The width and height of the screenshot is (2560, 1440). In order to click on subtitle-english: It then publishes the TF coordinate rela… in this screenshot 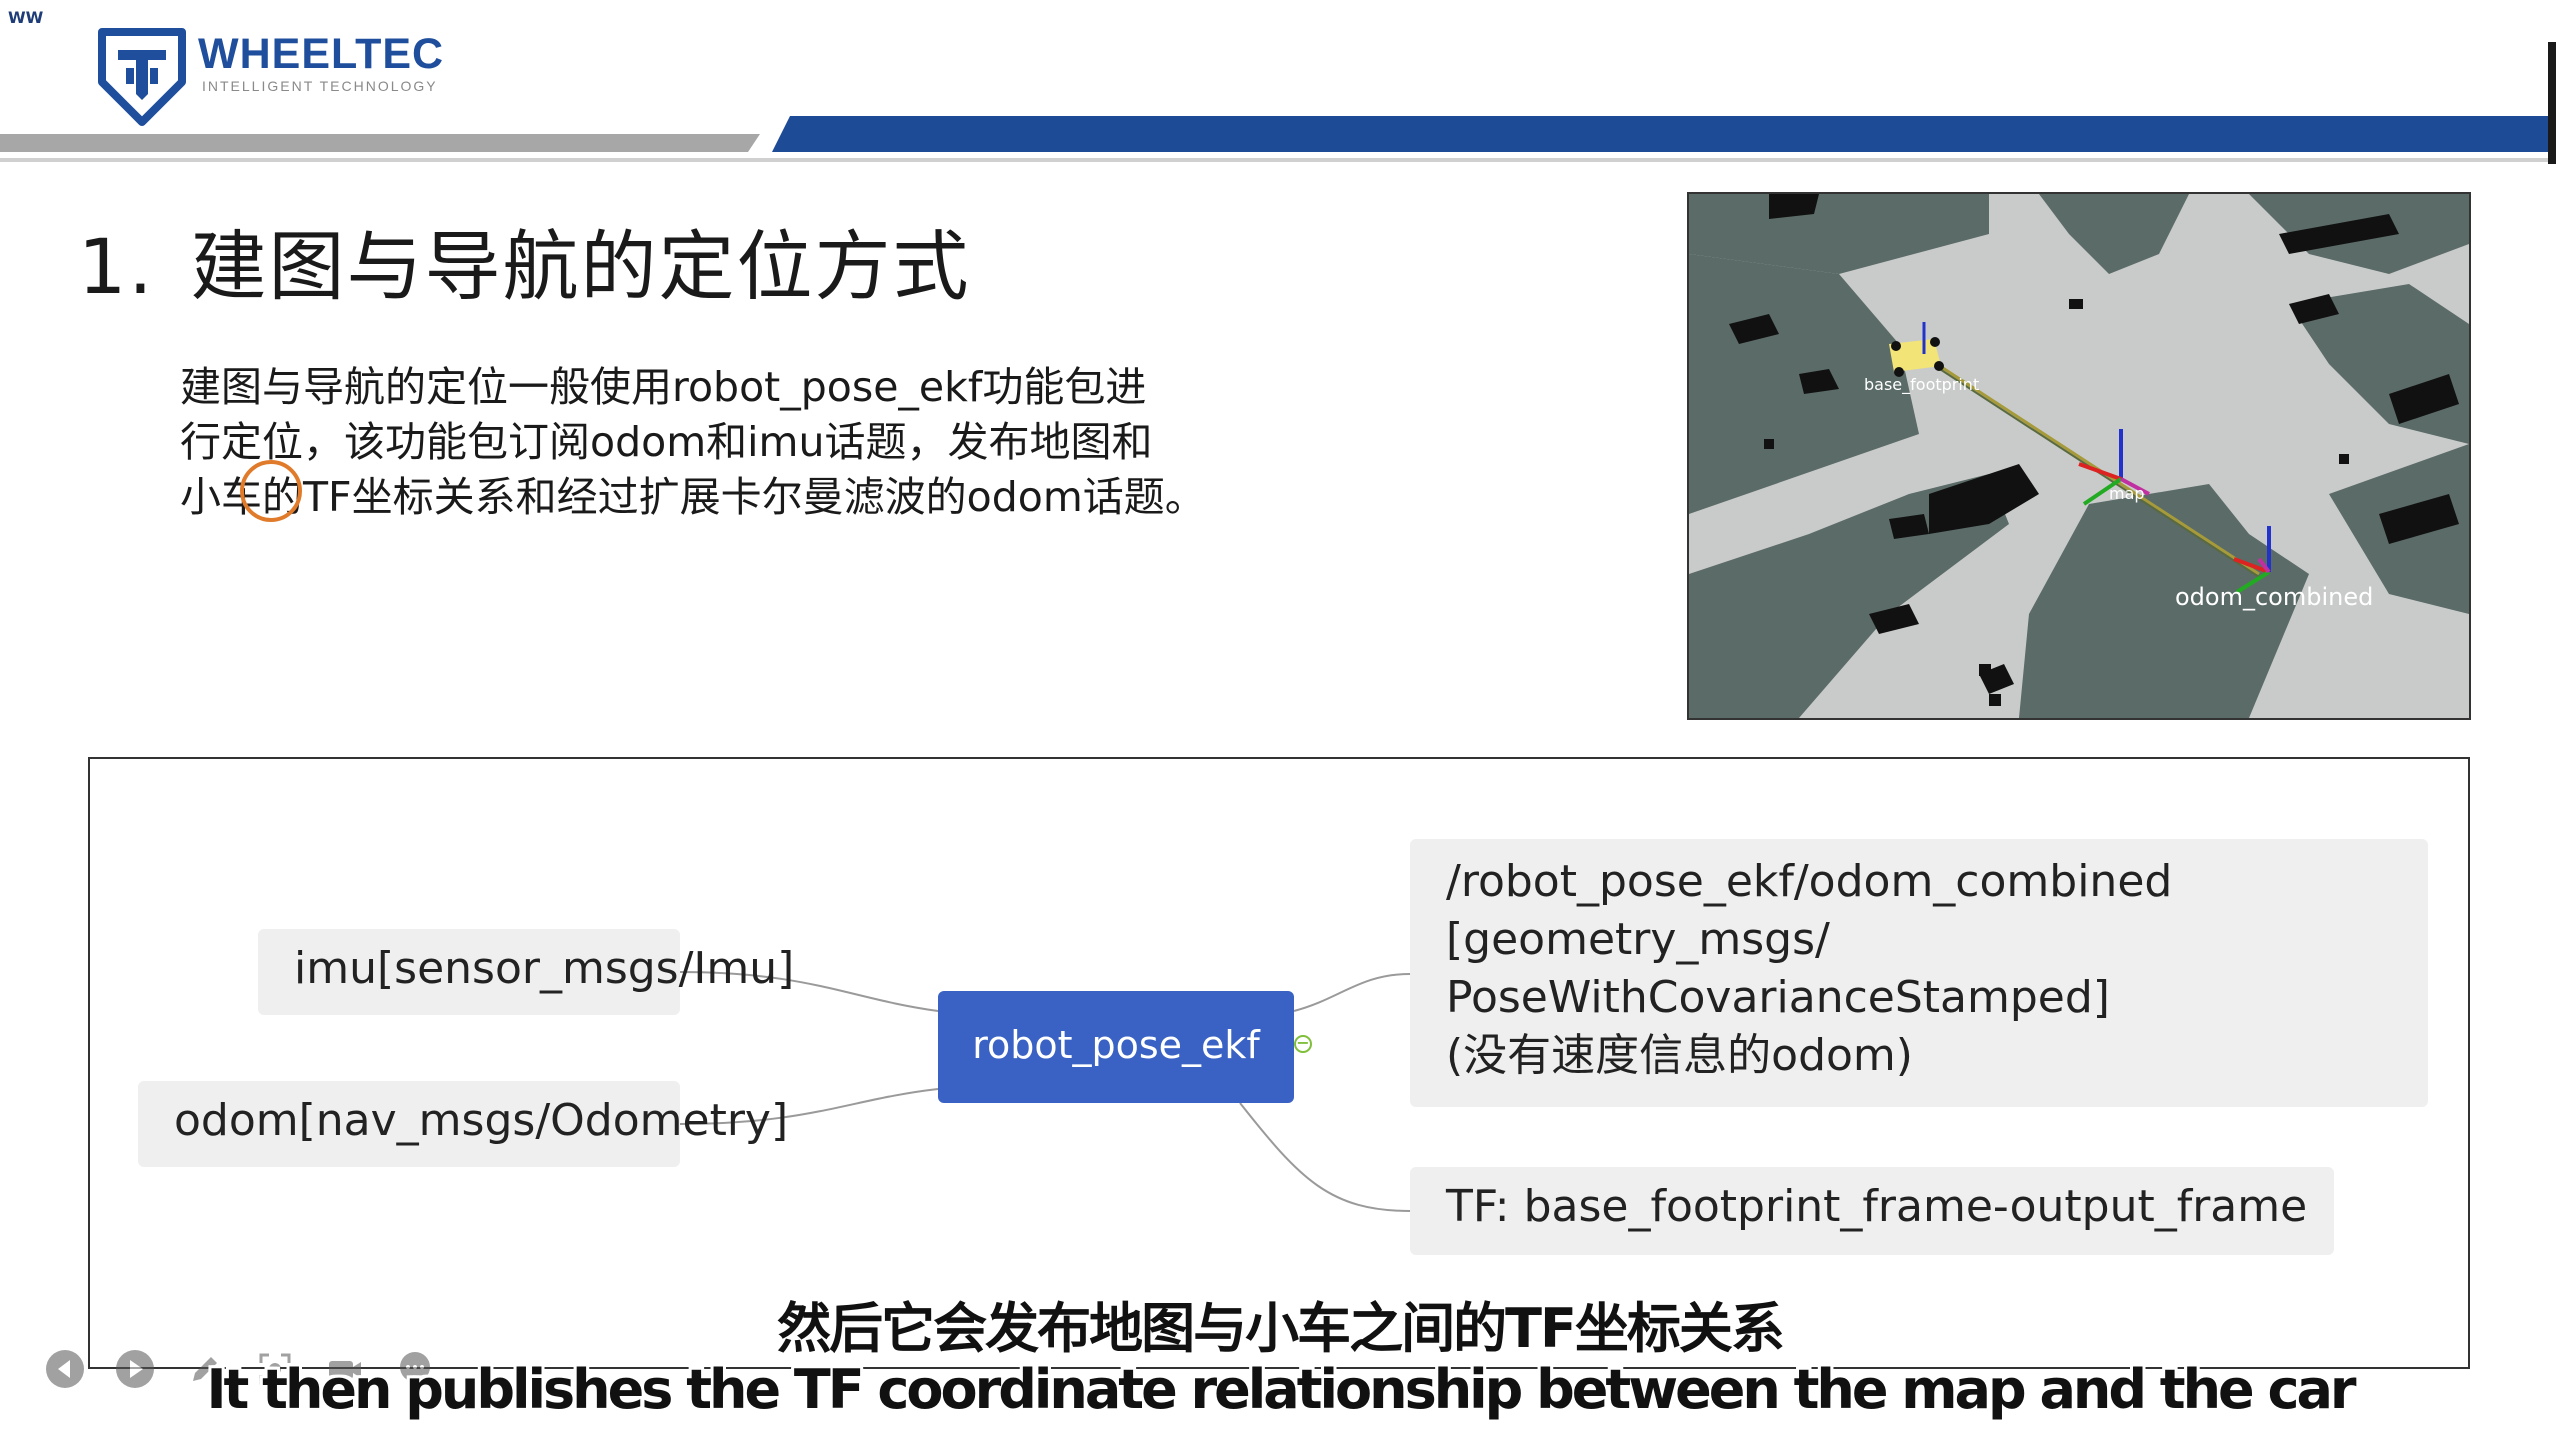, I will do `click(1281, 1389)`.